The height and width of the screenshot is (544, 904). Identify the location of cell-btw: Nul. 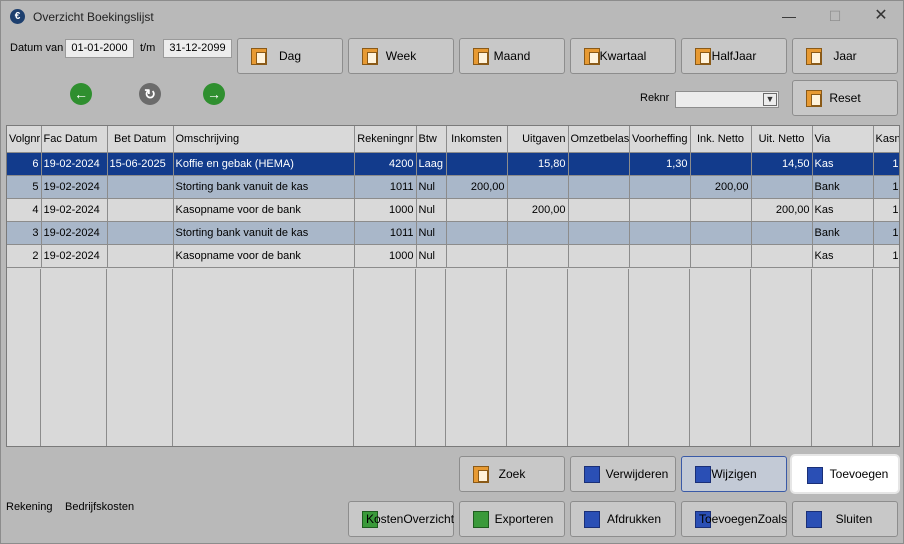
(431, 210).